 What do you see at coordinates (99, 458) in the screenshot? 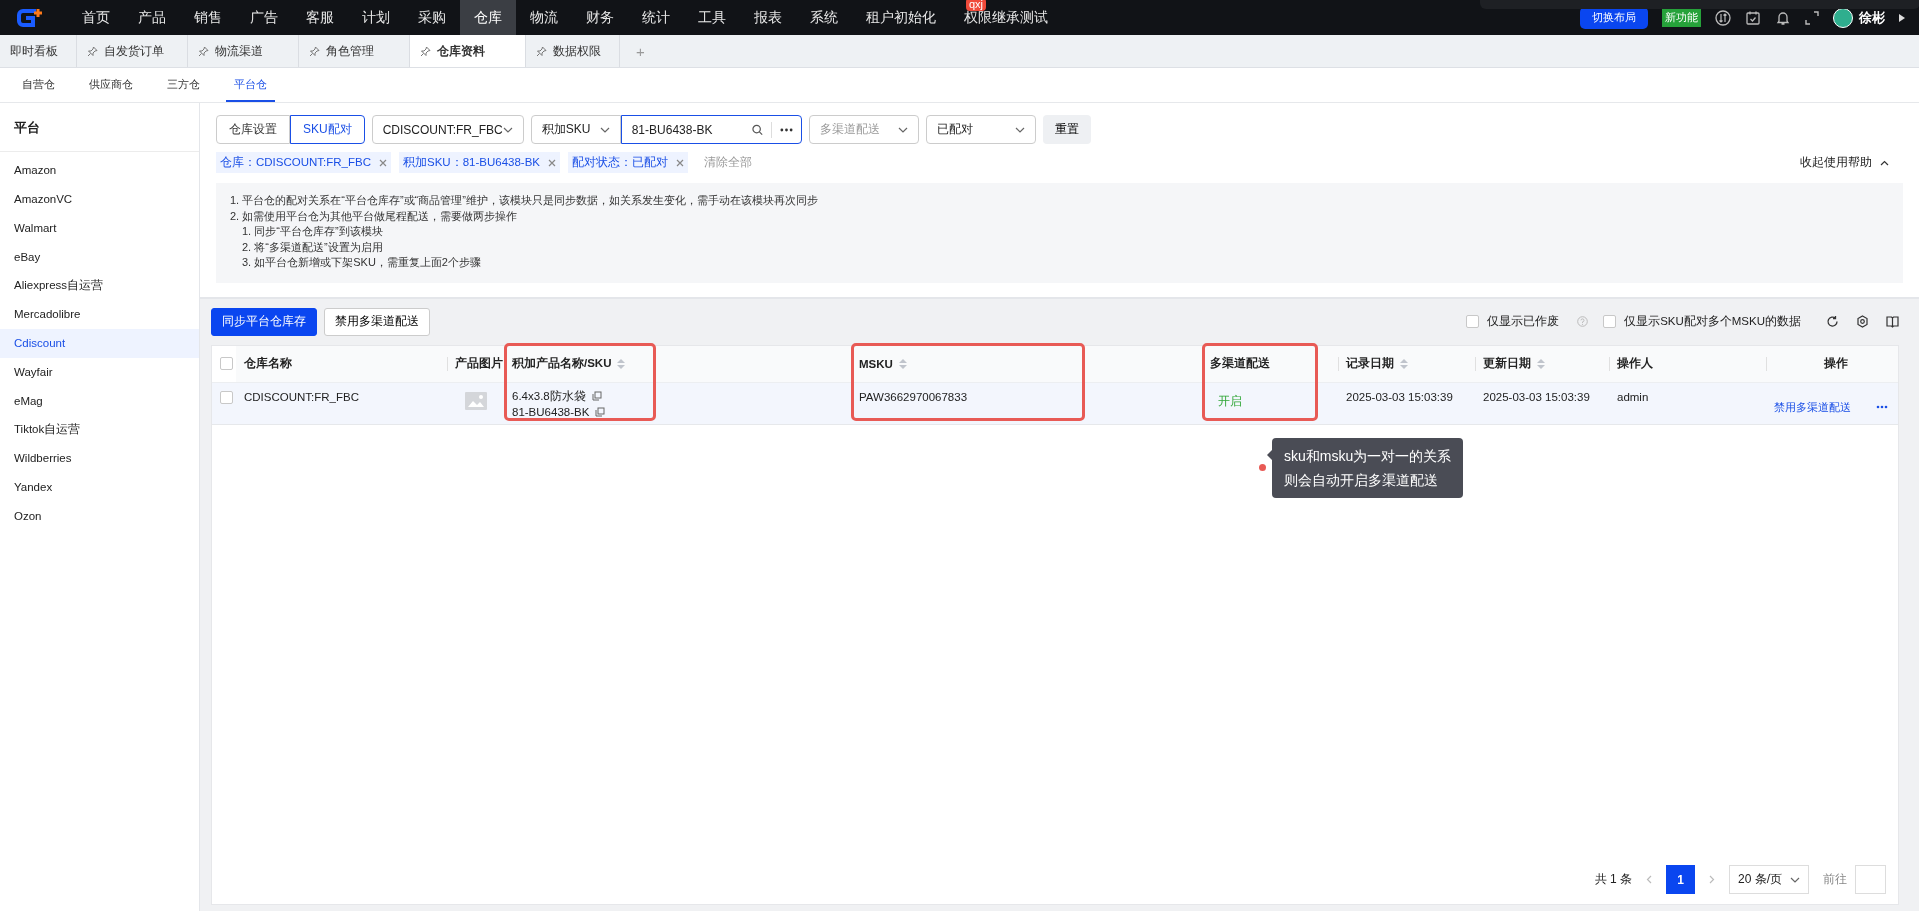
I see `platform-item: Wildberries` at bounding box center [99, 458].